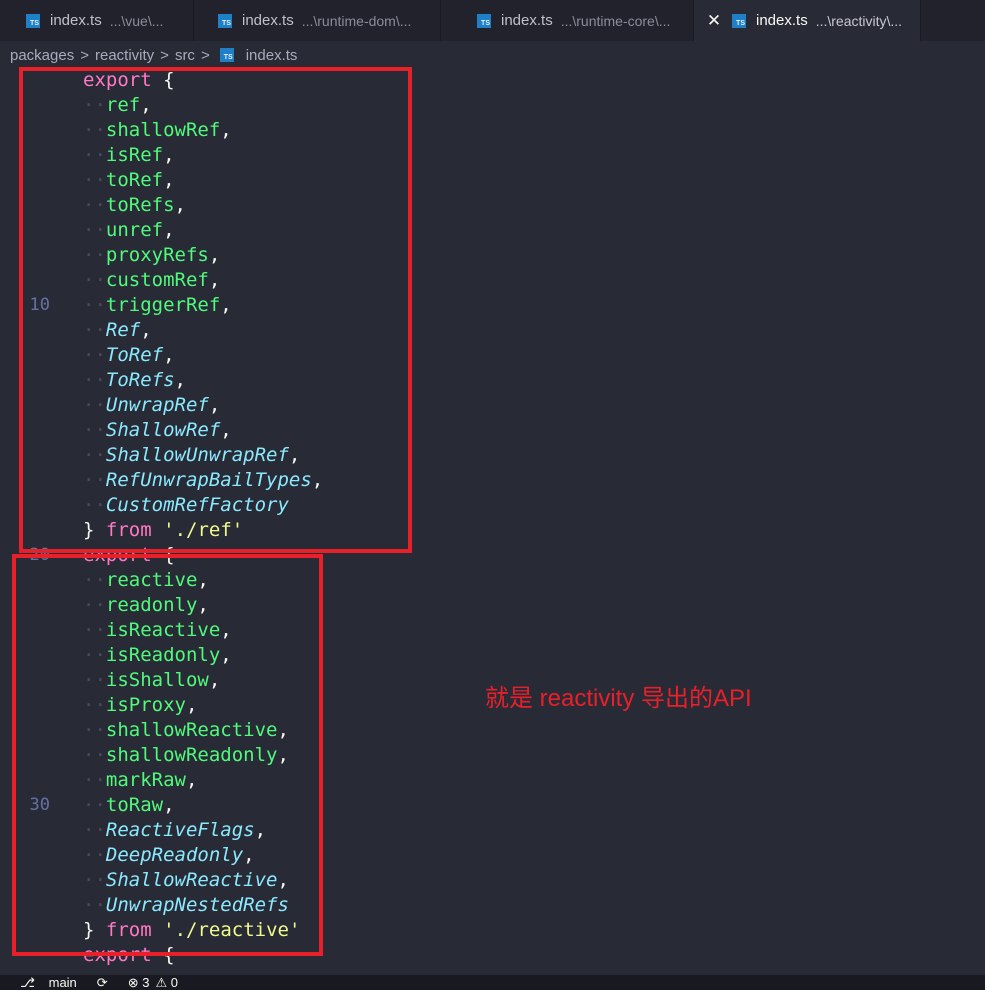 The height and width of the screenshot is (990, 985). I want to click on sync-icon: ⟳, so click(102, 982).